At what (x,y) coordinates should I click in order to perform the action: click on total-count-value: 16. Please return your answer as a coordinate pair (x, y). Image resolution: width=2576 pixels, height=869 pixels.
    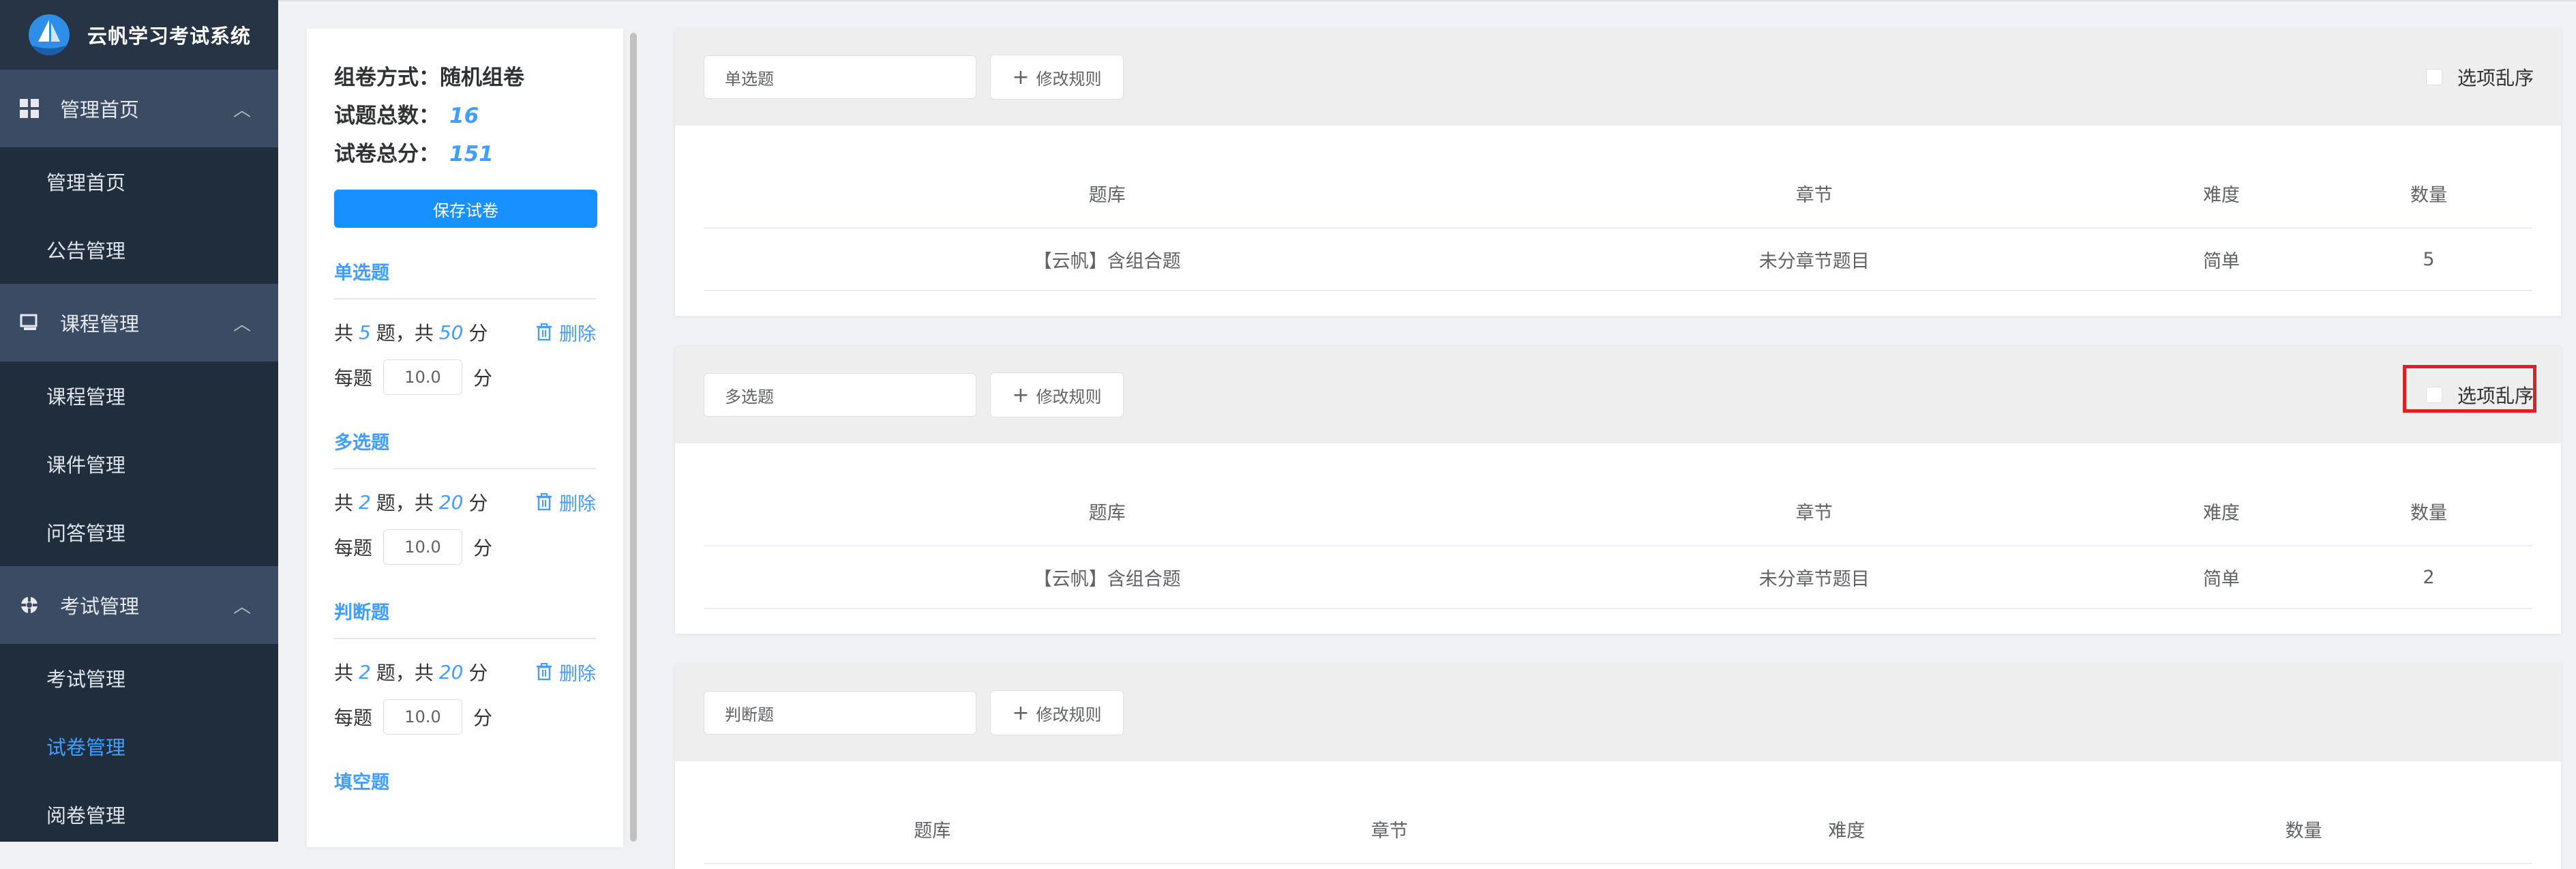
    Looking at the image, I should click on (464, 116).